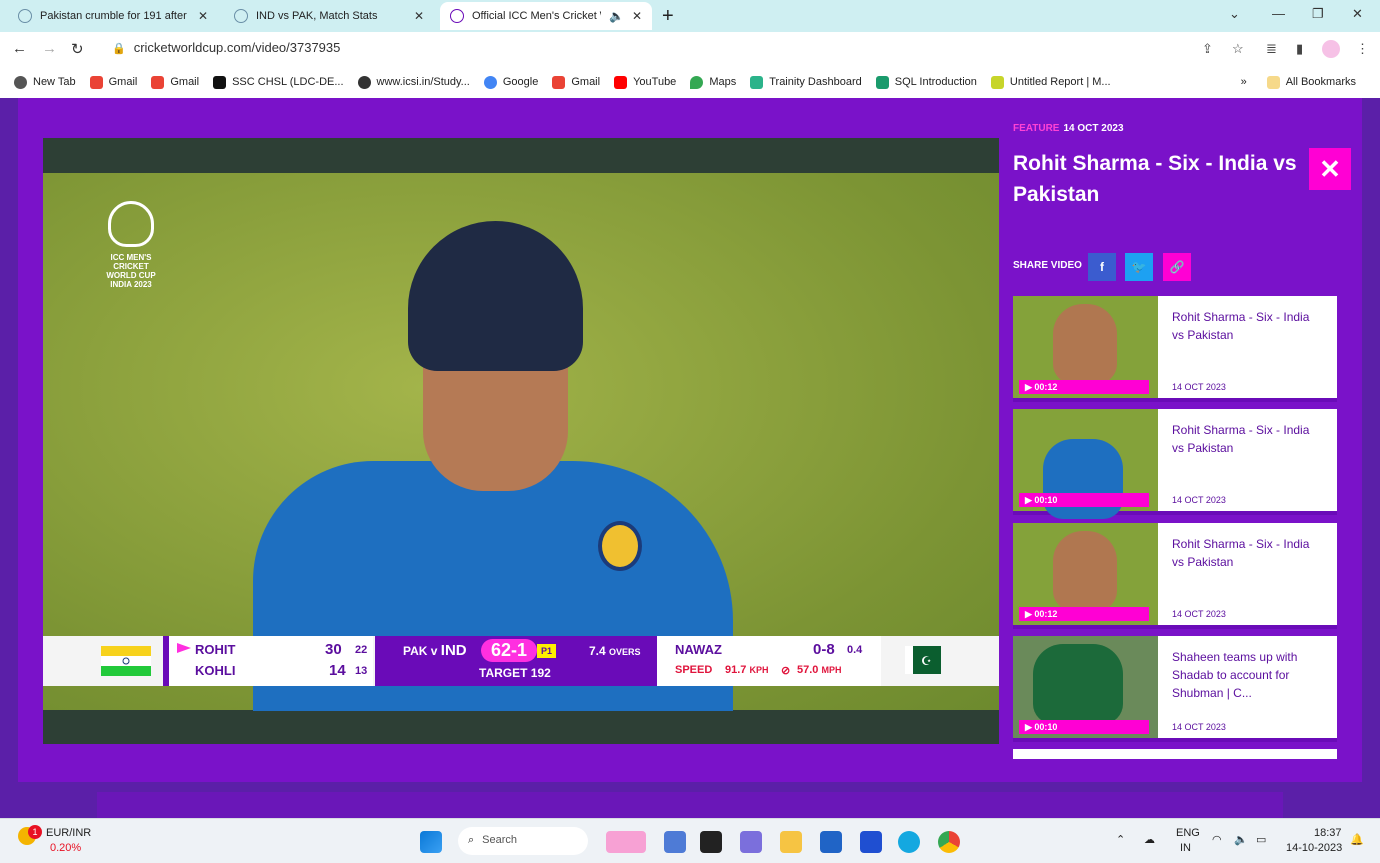 This screenshot has height=863, width=1380. What do you see at coordinates (68, 833) in the screenshot?
I see `ticker-name: EUR/INR` at bounding box center [68, 833].